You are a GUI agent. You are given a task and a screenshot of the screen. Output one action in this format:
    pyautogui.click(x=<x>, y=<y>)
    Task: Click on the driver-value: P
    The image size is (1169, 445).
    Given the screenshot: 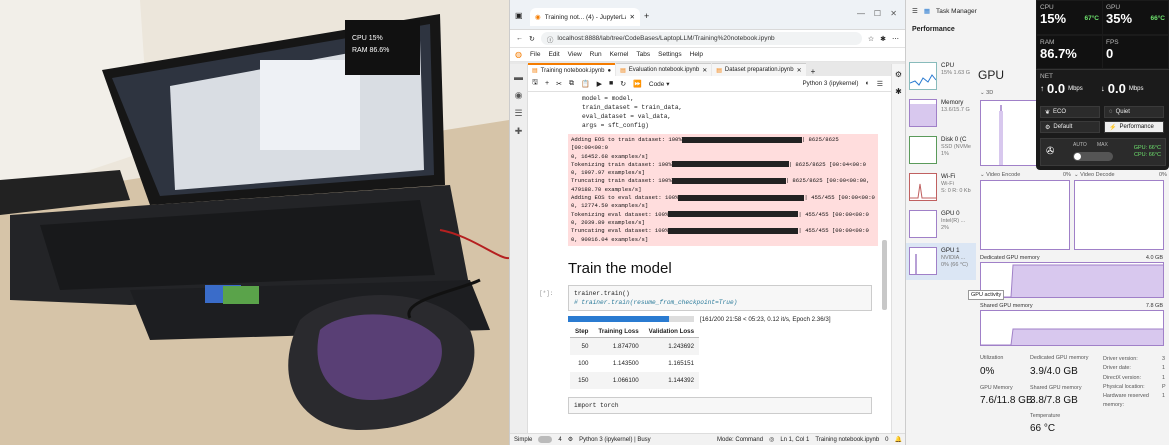 What is the action you would take?
    pyautogui.click(x=1164, y=386)
    